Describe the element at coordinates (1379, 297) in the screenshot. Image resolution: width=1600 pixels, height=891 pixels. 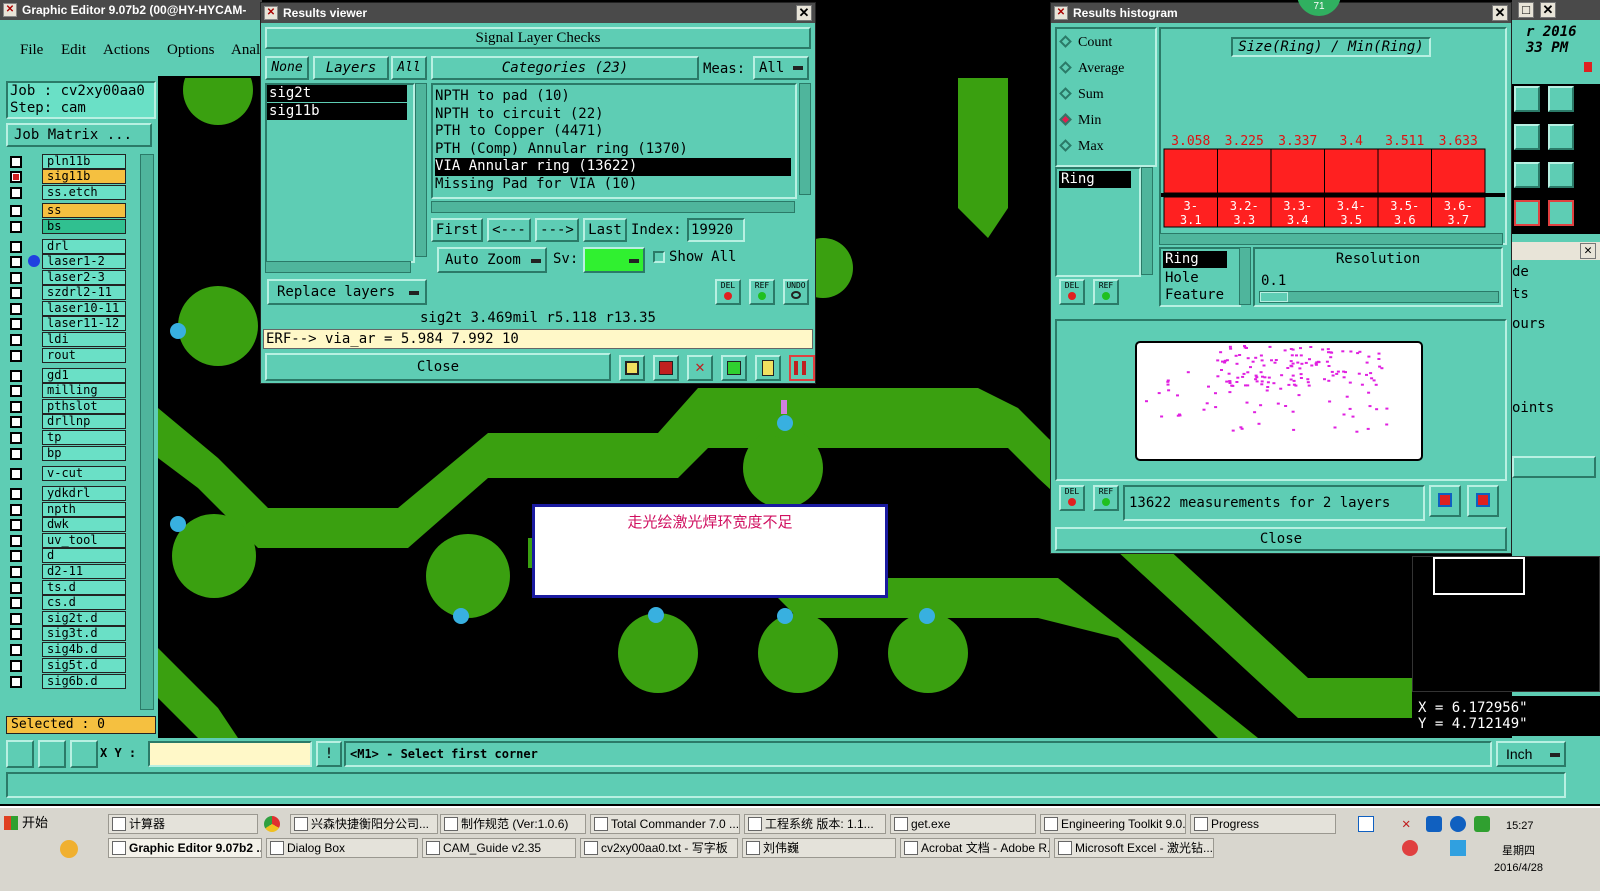
I see `resolution-slider` at that location.